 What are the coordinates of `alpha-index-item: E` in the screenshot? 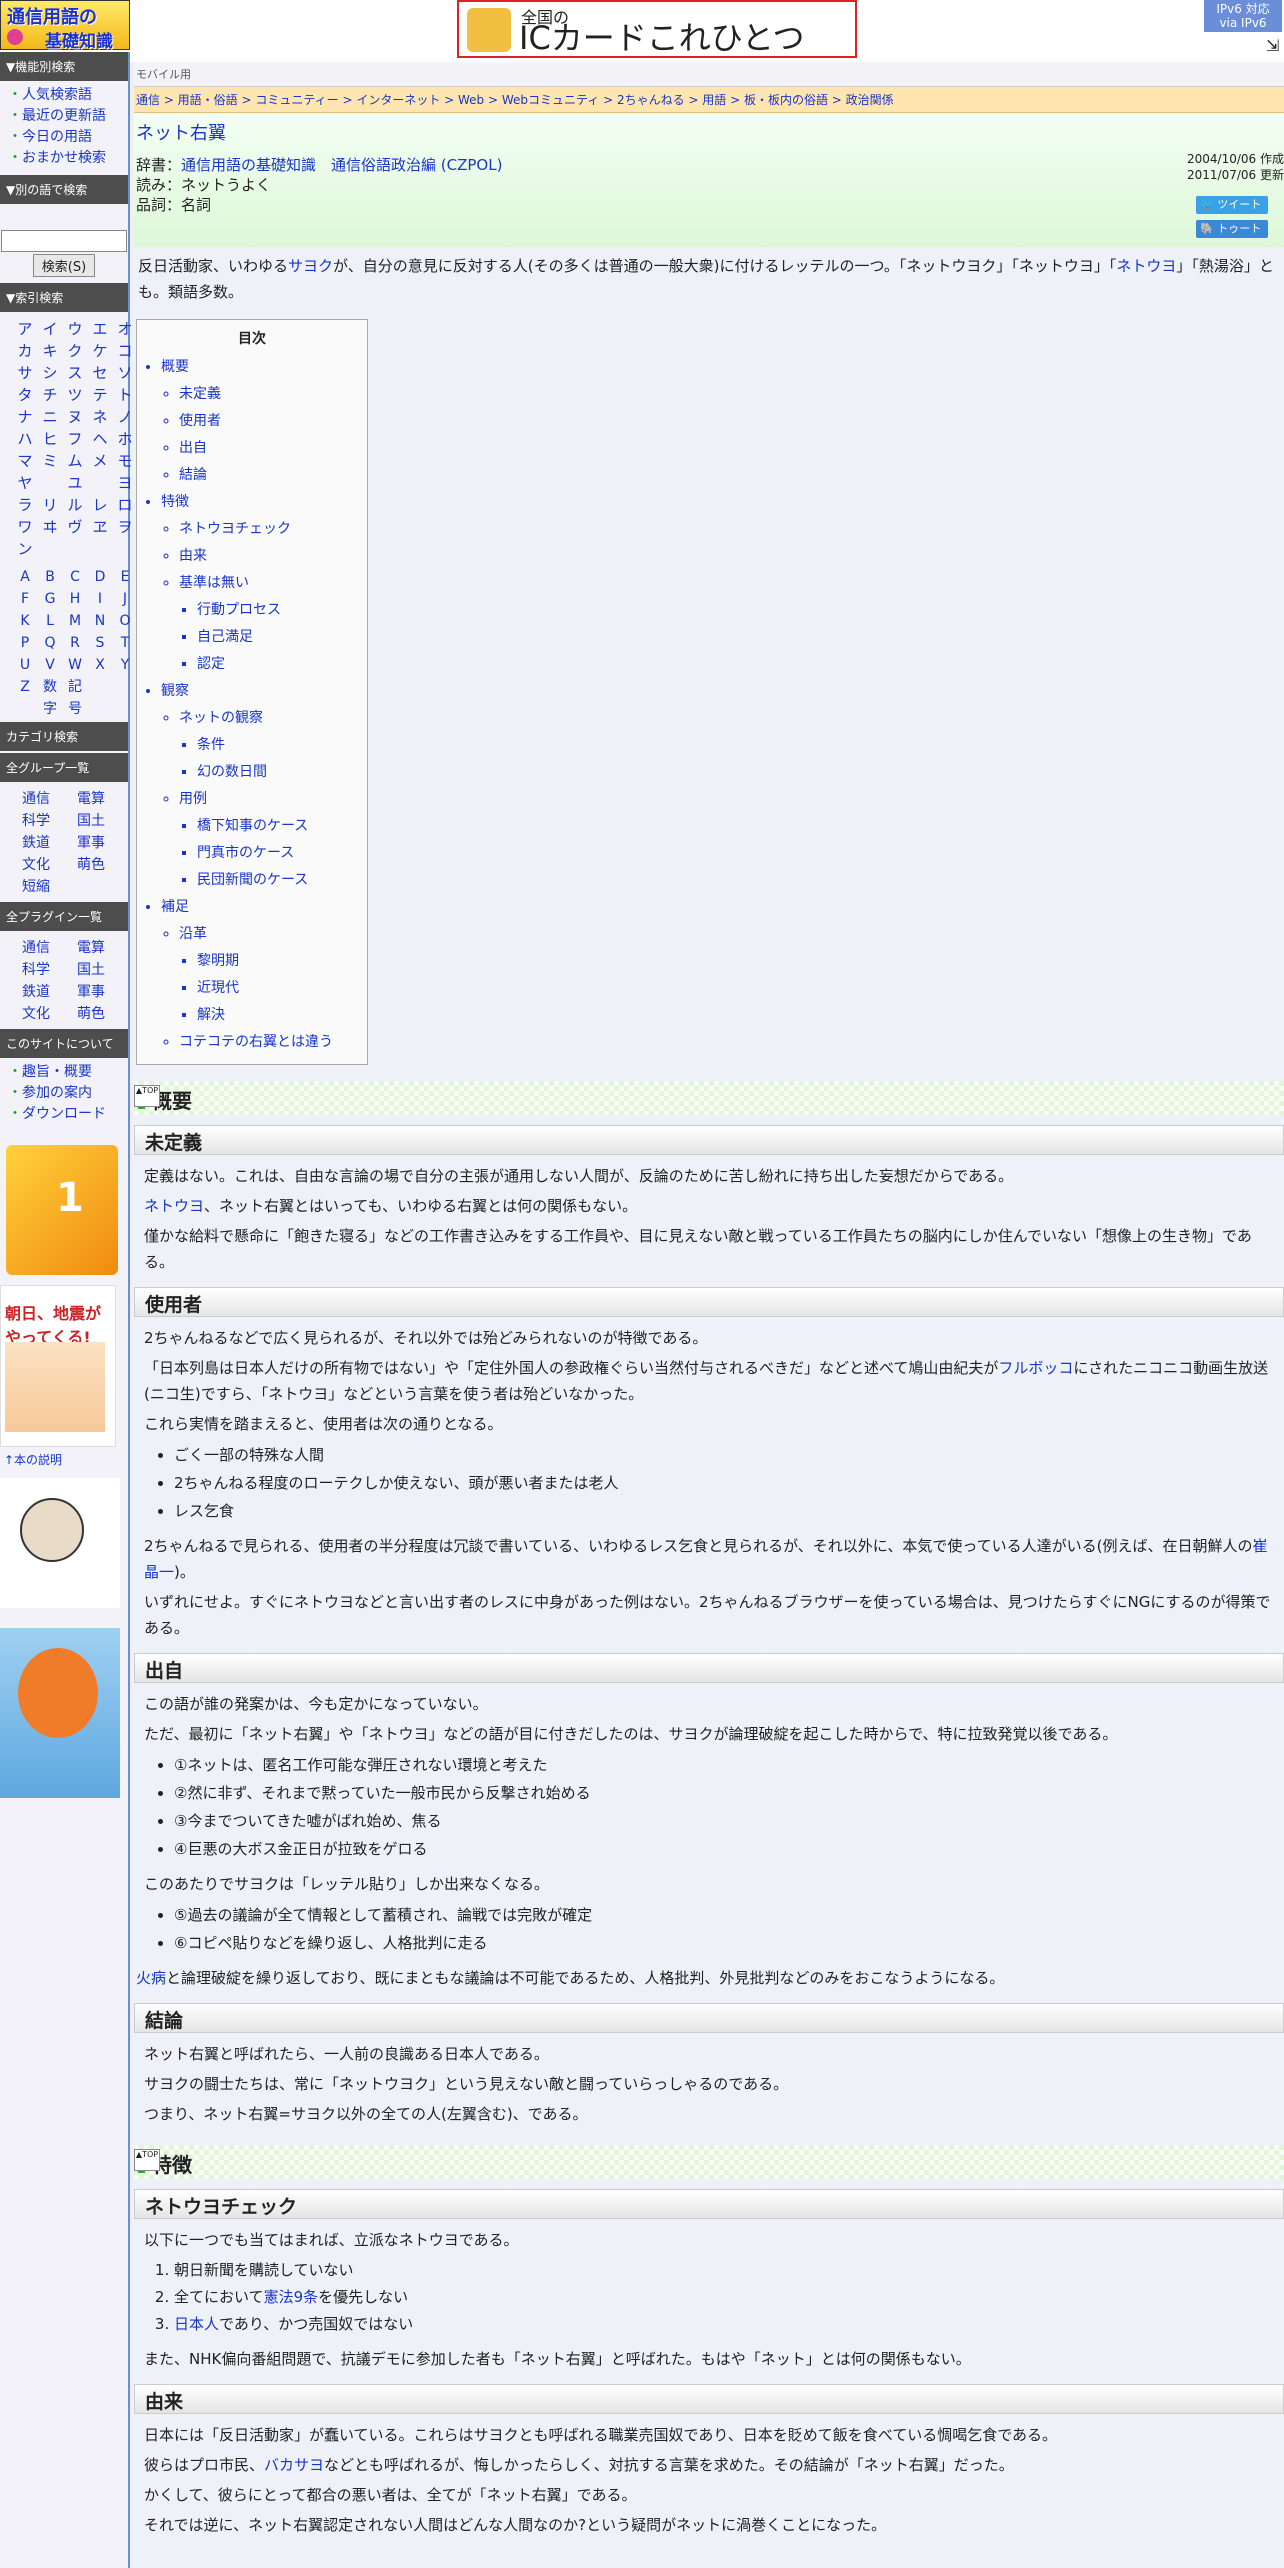 It's located at (125, 577).